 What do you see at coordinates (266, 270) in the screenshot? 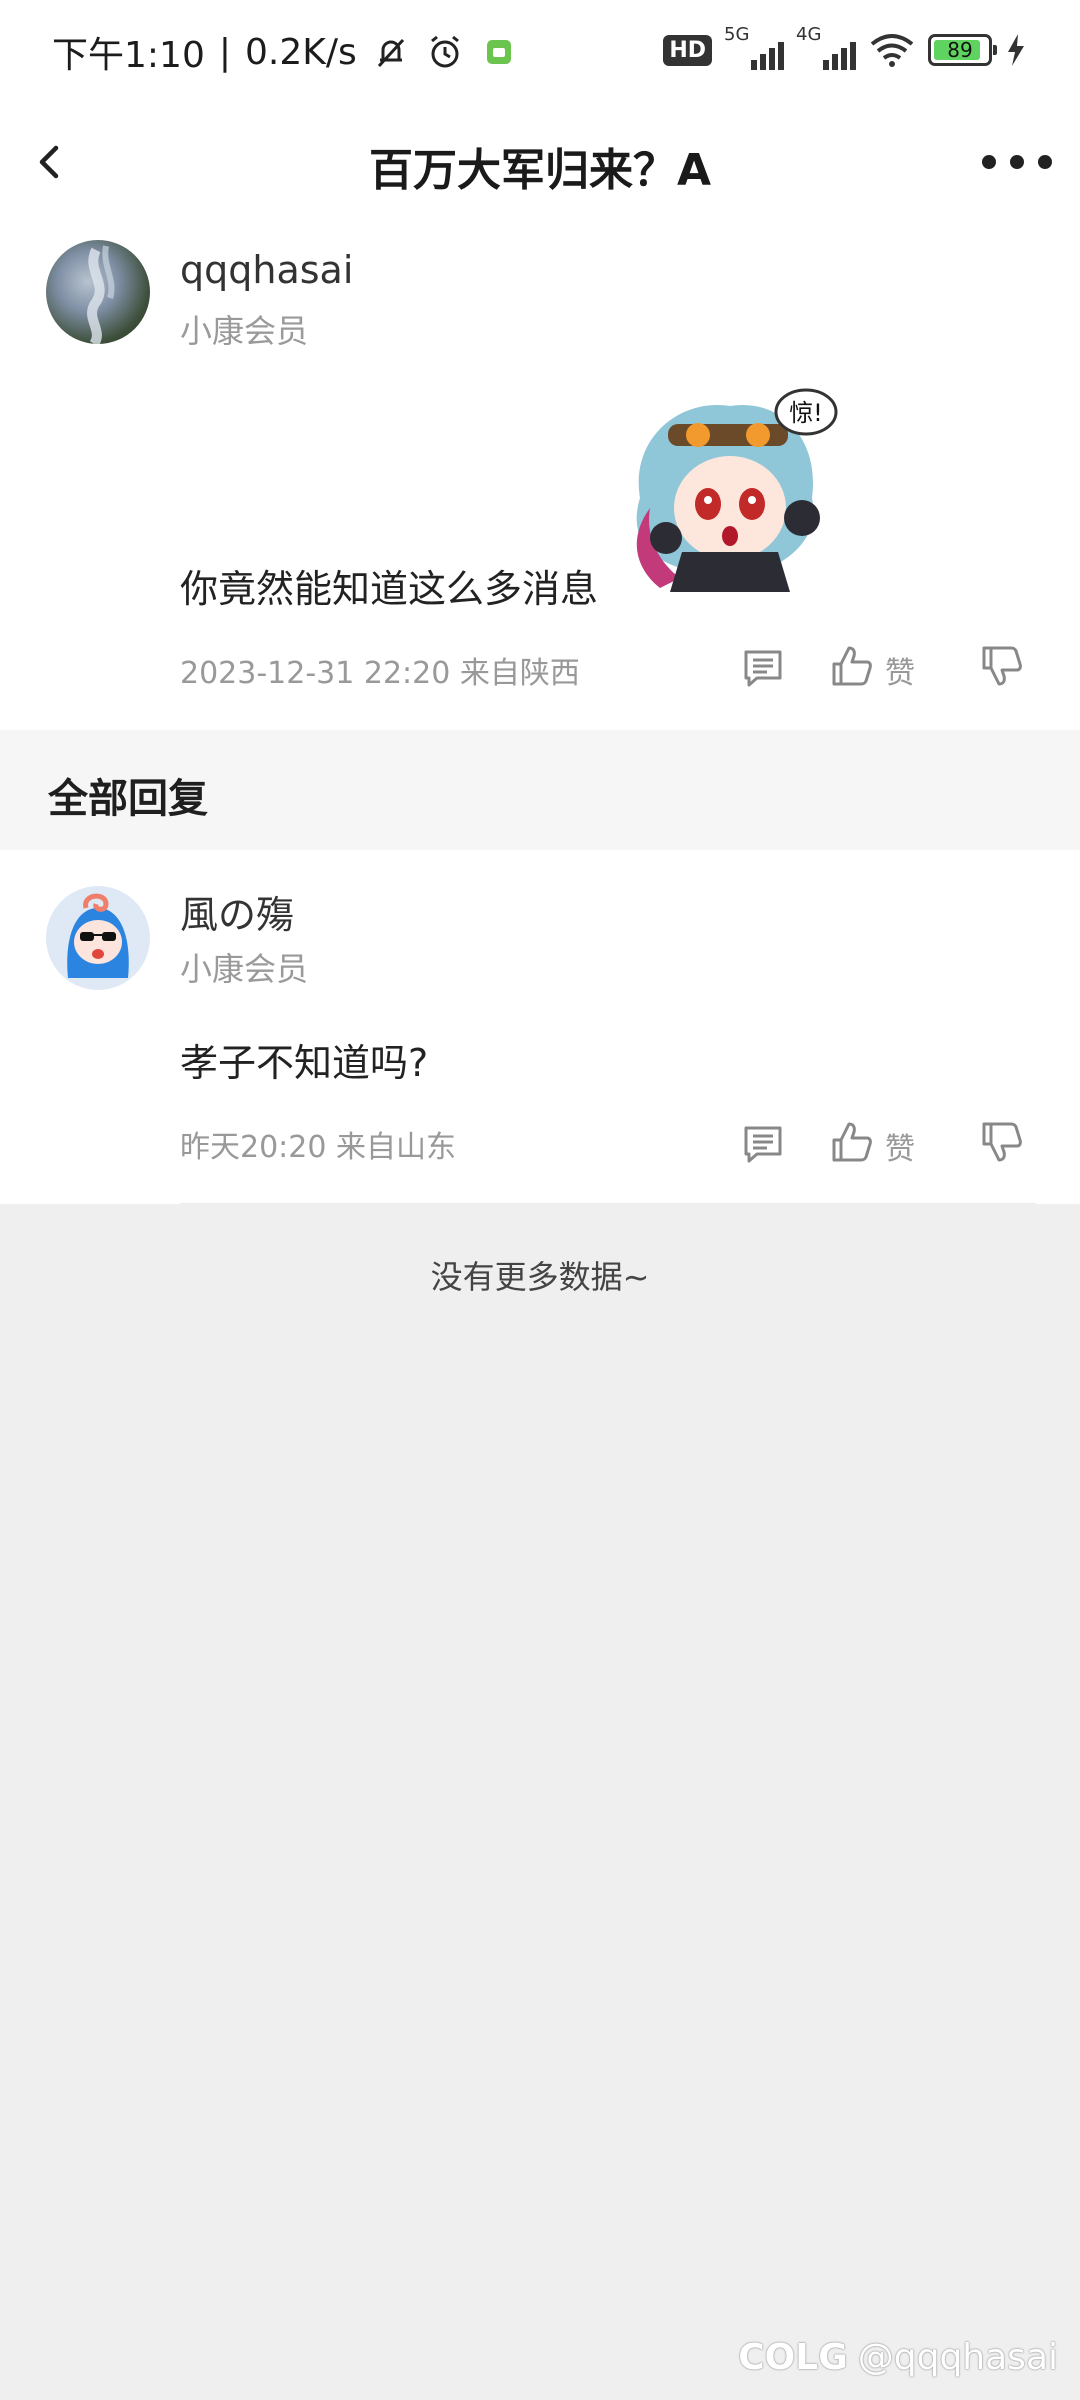
I see `post-username: qqqhasai` at bounding box center [266, 270].